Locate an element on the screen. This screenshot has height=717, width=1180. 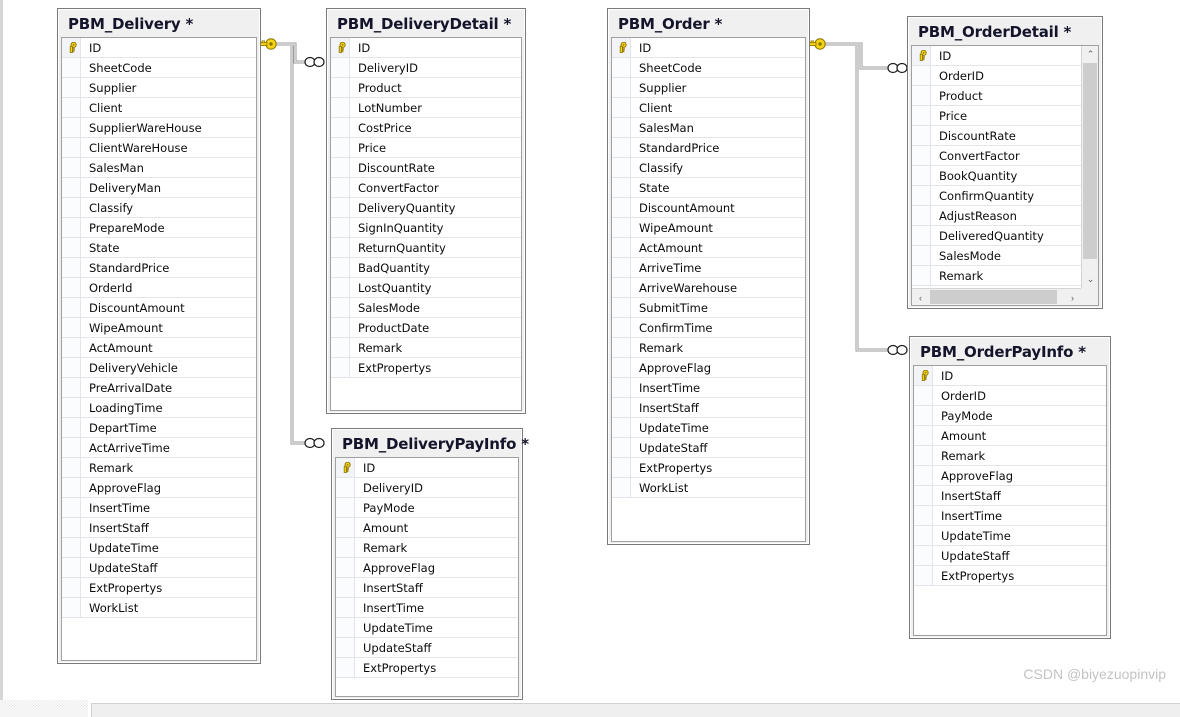
column-row: DeliveryMan is located at coordinates (159, 188).